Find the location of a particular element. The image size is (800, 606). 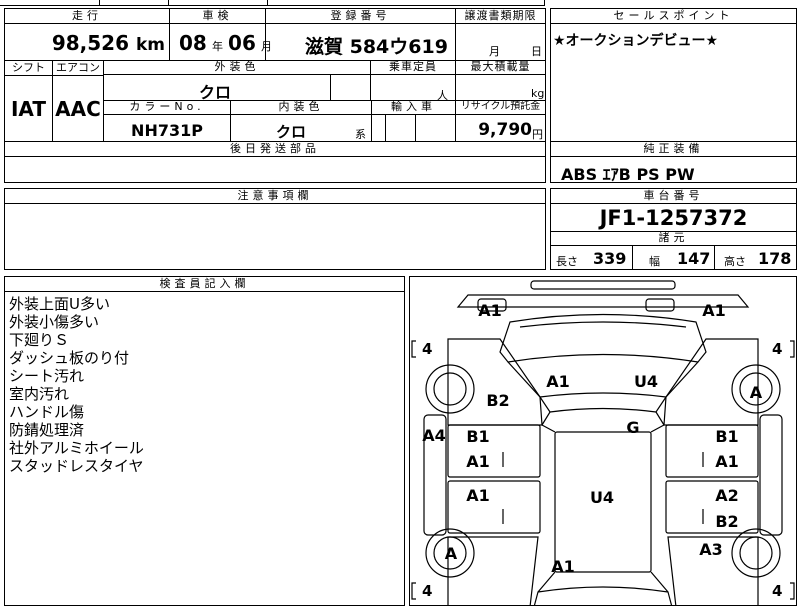

ac-header: エアコン is located at coordinates (78, 68).